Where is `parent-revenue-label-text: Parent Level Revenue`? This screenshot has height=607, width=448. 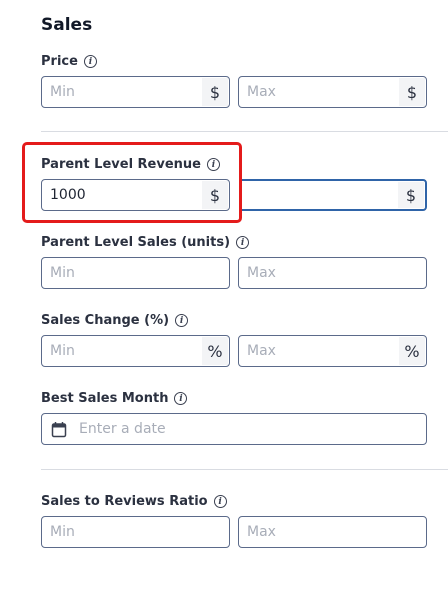 parent-revenue-label-text: Parent Level Revenue is located at coordinates (121, 164).